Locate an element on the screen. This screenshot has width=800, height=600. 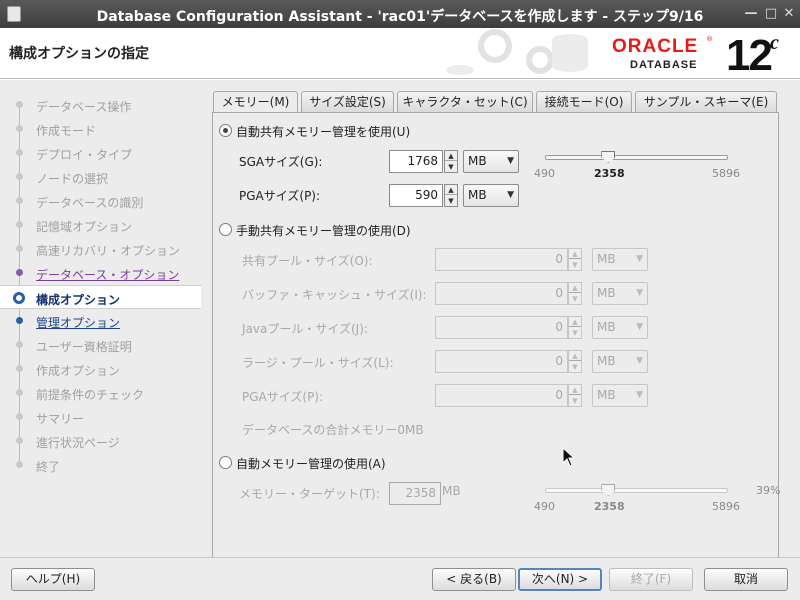
nav-step-label: 構成オプション is located at coordinates (78, 300).